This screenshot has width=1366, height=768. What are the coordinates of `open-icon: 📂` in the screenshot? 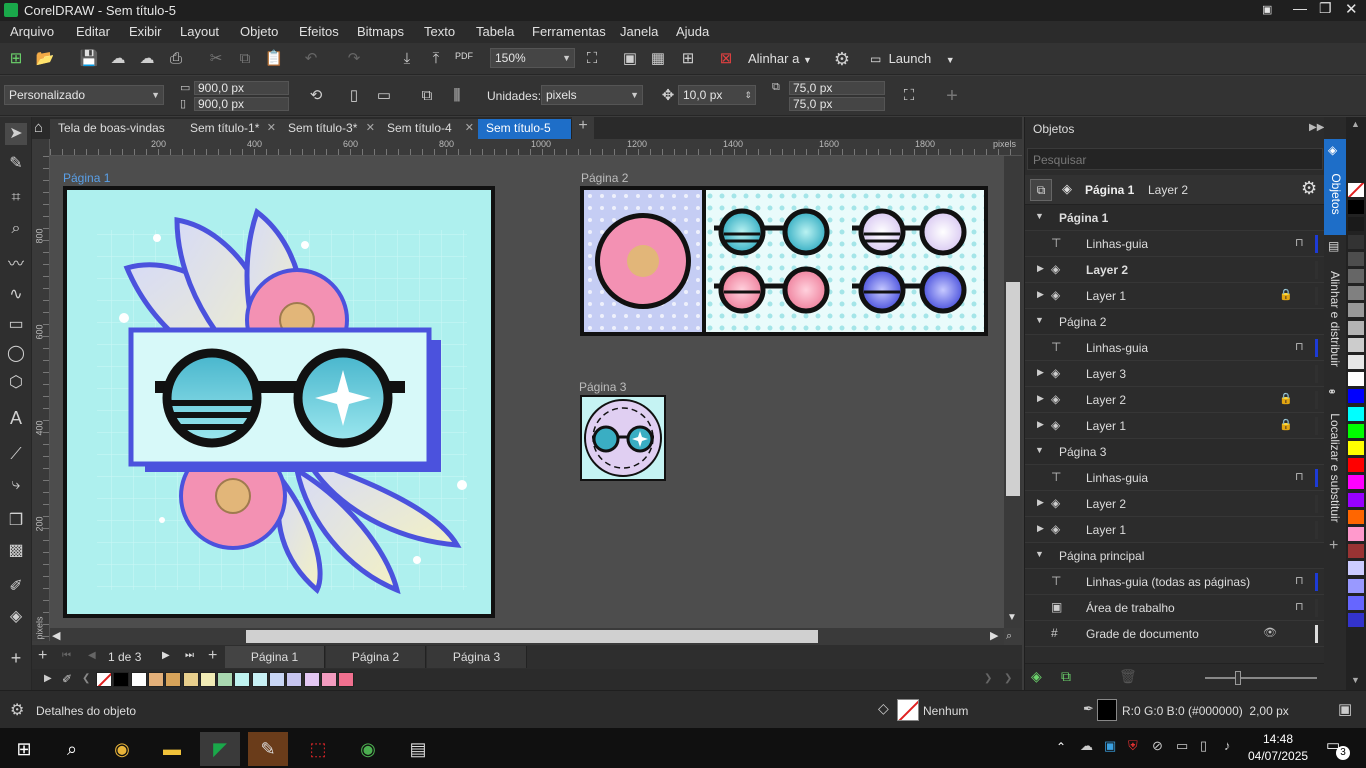 It's located at (45, 59).